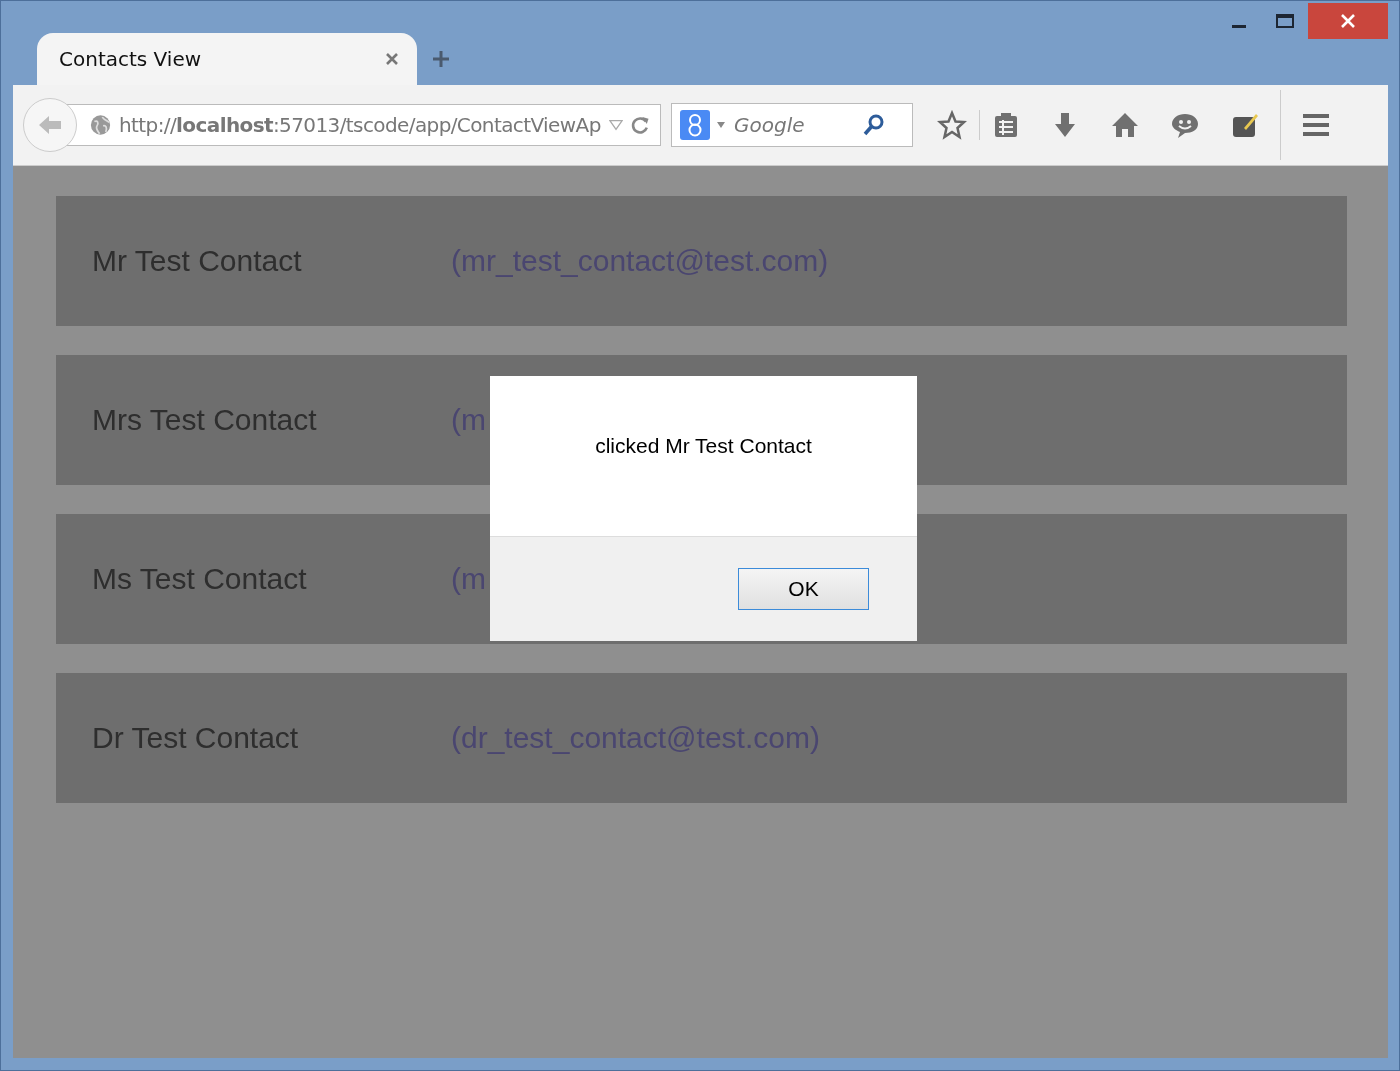 The width and height of the screenshot is (1400, 1071). What do you see at coordinates (130, 59) in the screenshot?
I see `tab-title: Contacts View` at bounding box center [130, 59].